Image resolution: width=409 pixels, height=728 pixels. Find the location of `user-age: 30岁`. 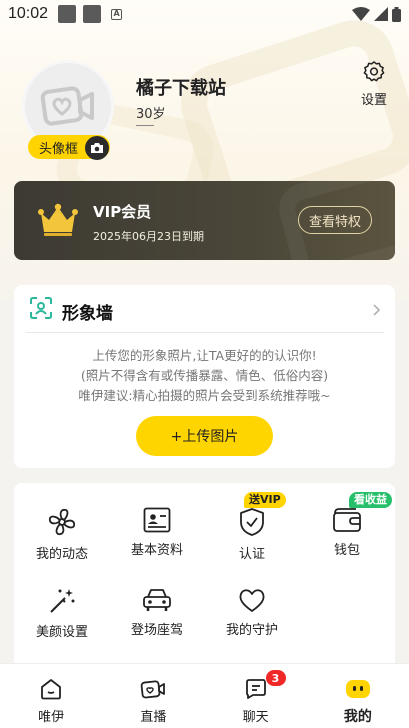

user-age: 30岁 is located at coordinates (151, 114).